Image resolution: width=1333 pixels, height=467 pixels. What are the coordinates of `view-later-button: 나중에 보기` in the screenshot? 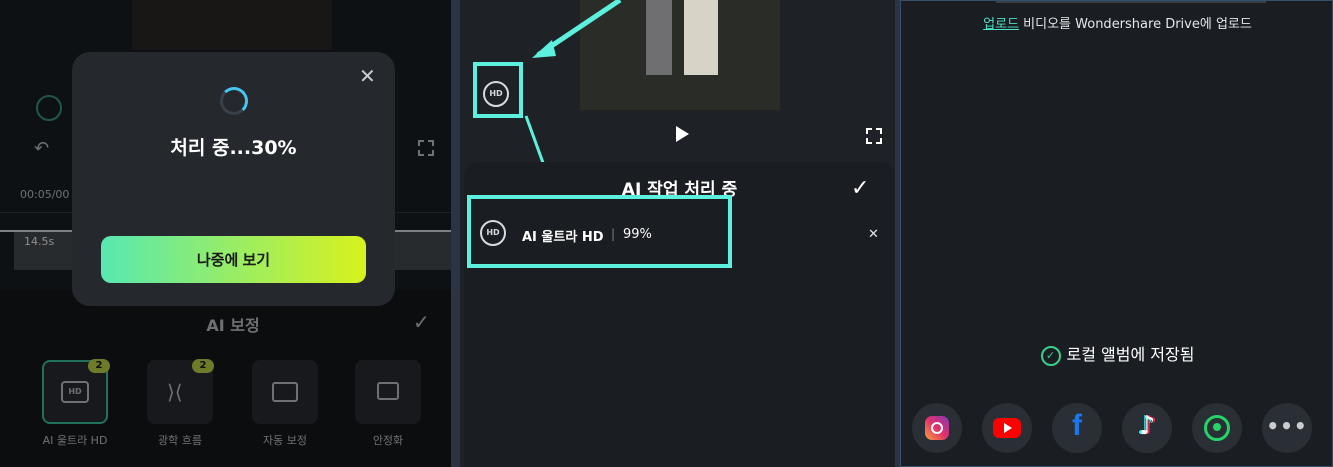 It's located at (233, 259).